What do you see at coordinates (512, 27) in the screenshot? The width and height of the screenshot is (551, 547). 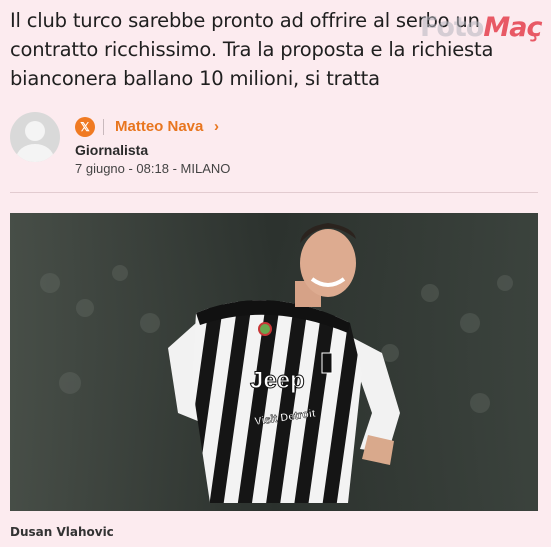 I see `watermark-text-b: Maç` at bounding box center [512, 27].